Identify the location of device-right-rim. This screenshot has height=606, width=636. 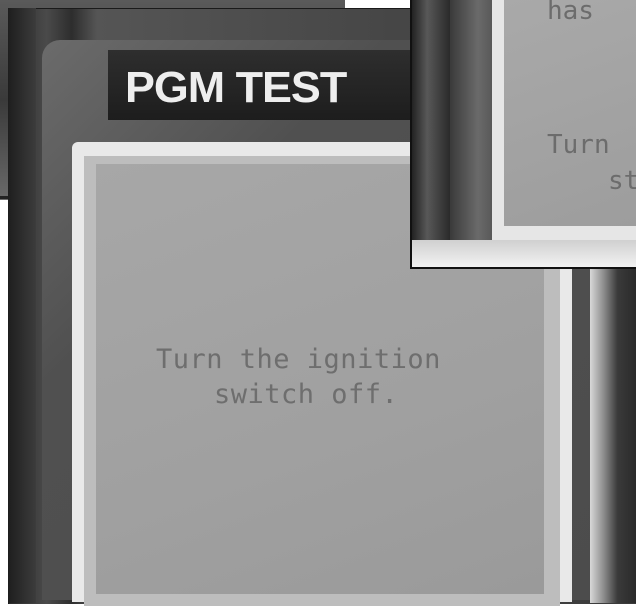
(613, 416).